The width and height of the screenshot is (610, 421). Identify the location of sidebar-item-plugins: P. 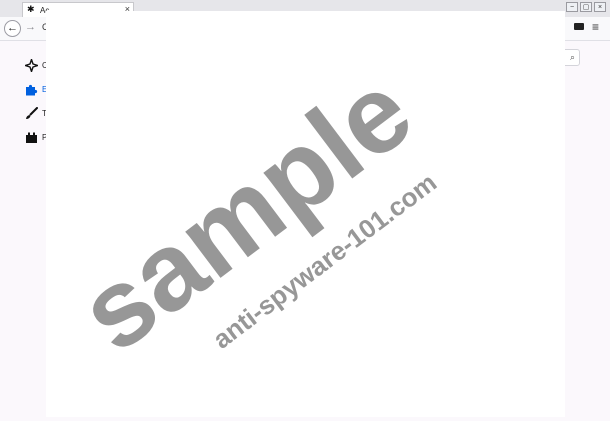
(36, 137).